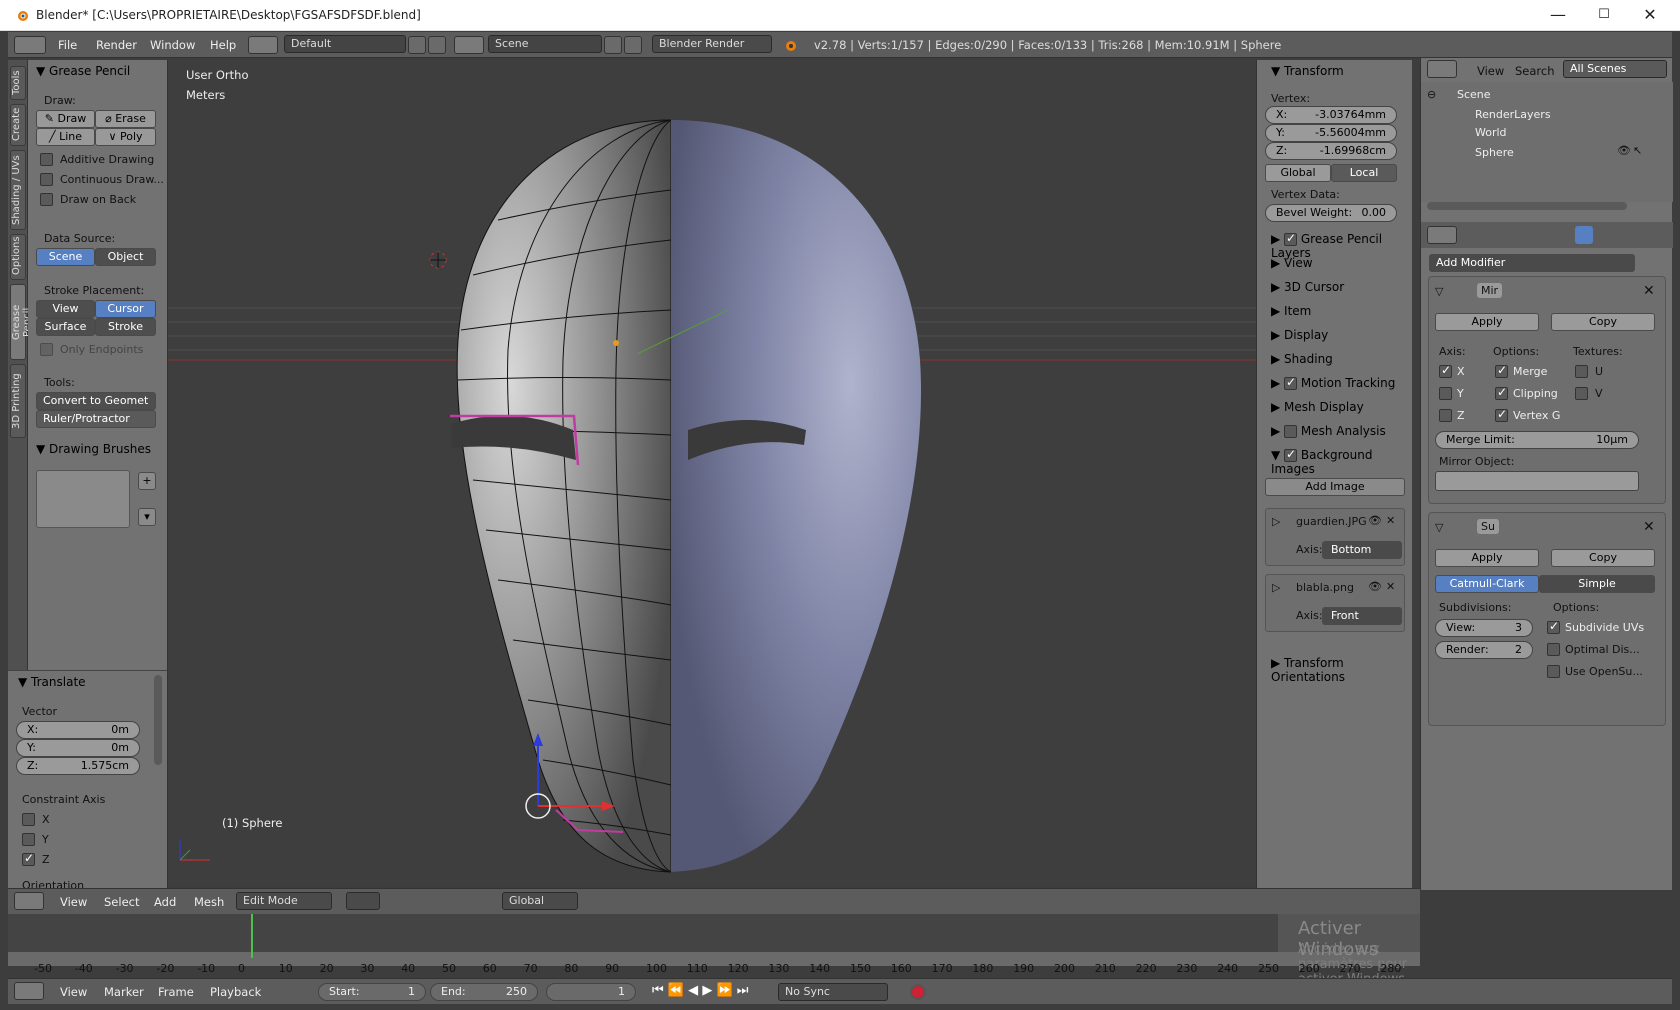  I want to click on motion-tracking-checkbox, so click(1291, 382).